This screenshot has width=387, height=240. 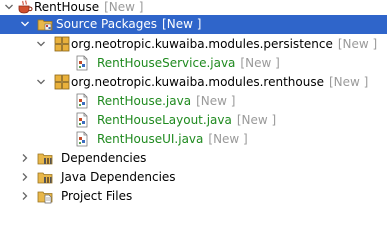 I want to click on java-file-label: RentHouseService.java [New ], so click(x=188, y=63).